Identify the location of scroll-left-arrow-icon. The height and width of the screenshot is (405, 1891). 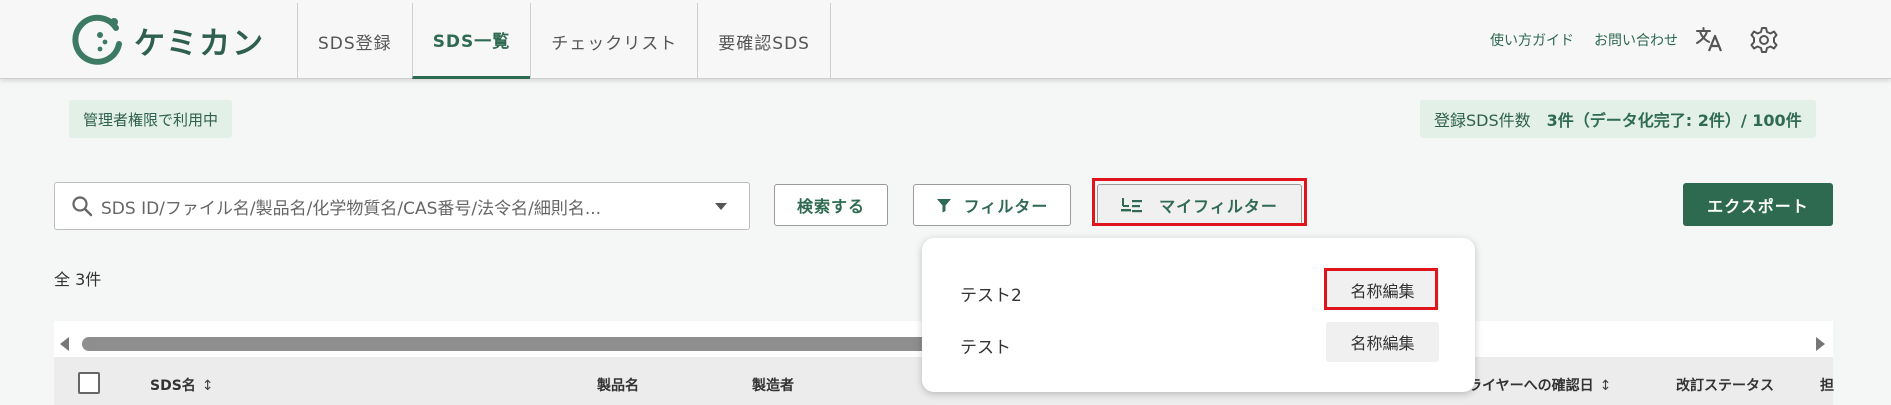
(64, 344).